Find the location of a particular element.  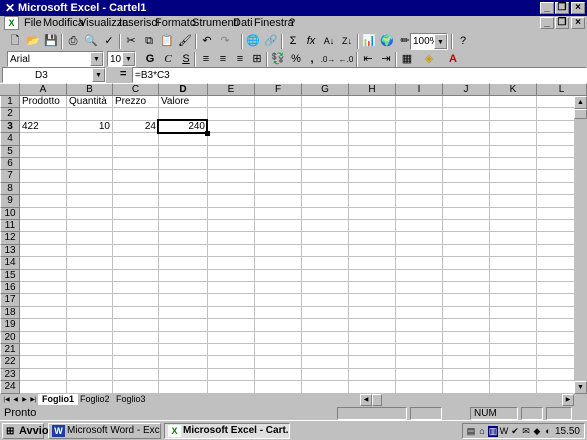

doc-restore-button: ❐ is located at coordinates (562, 23).